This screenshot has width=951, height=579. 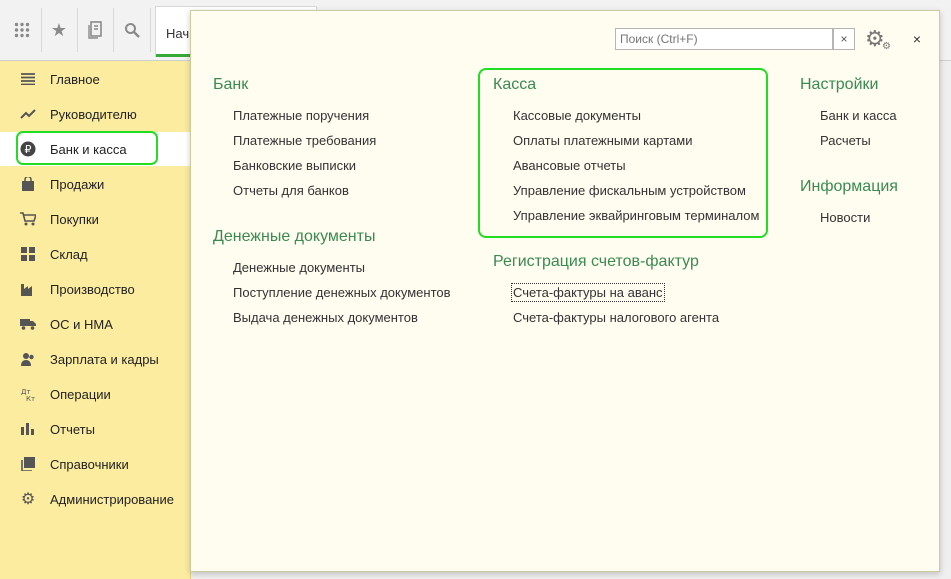 What do you see at coordinates (28, 359) in the screenshot?
I see `people-icon` at bounding box center [28, 359].